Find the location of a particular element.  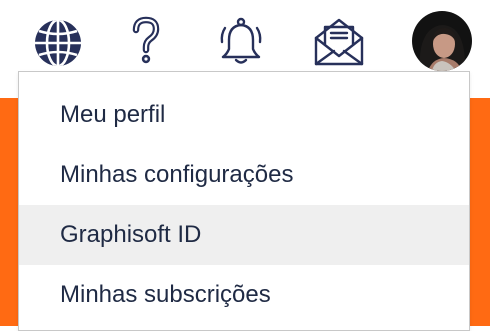

mail-icon is located at coordinates (339, 41).